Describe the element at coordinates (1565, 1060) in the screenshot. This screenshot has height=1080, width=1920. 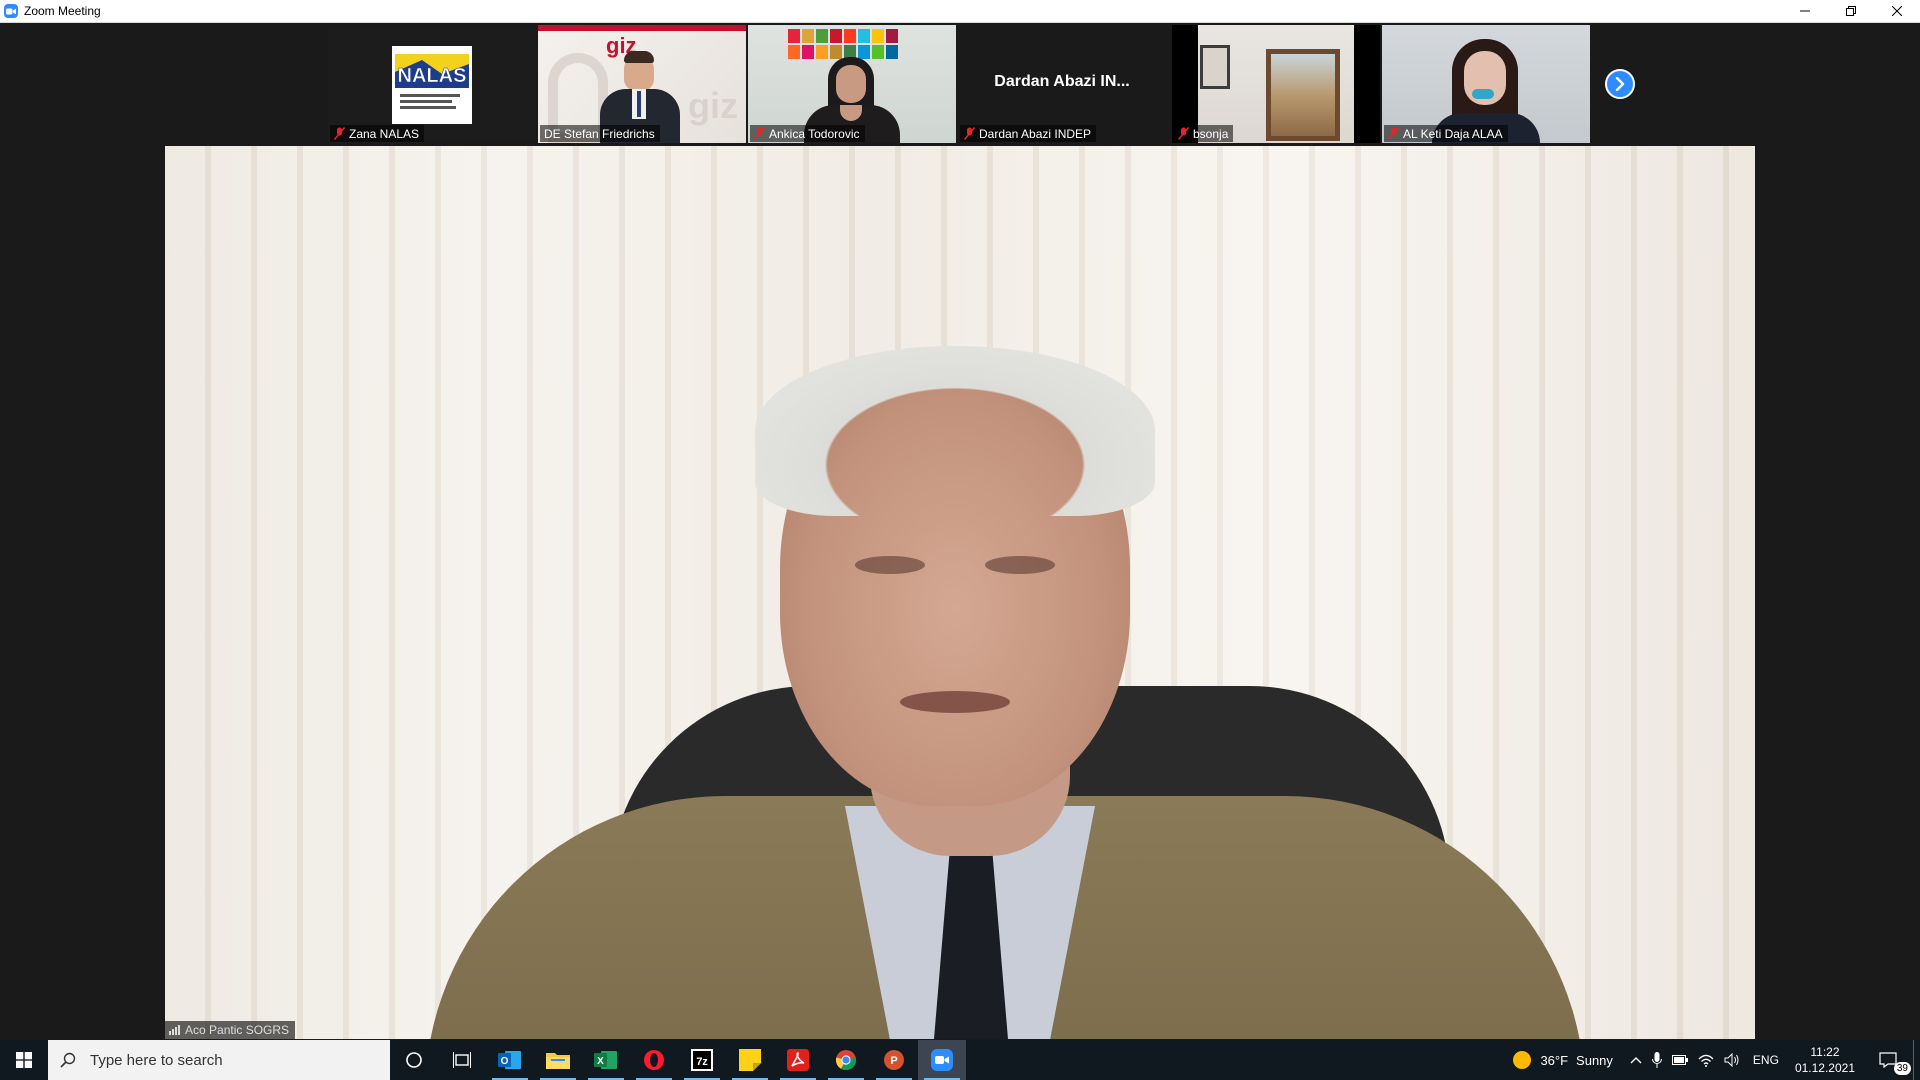
I see `weather-widget: 36°F Sunny` at that location.